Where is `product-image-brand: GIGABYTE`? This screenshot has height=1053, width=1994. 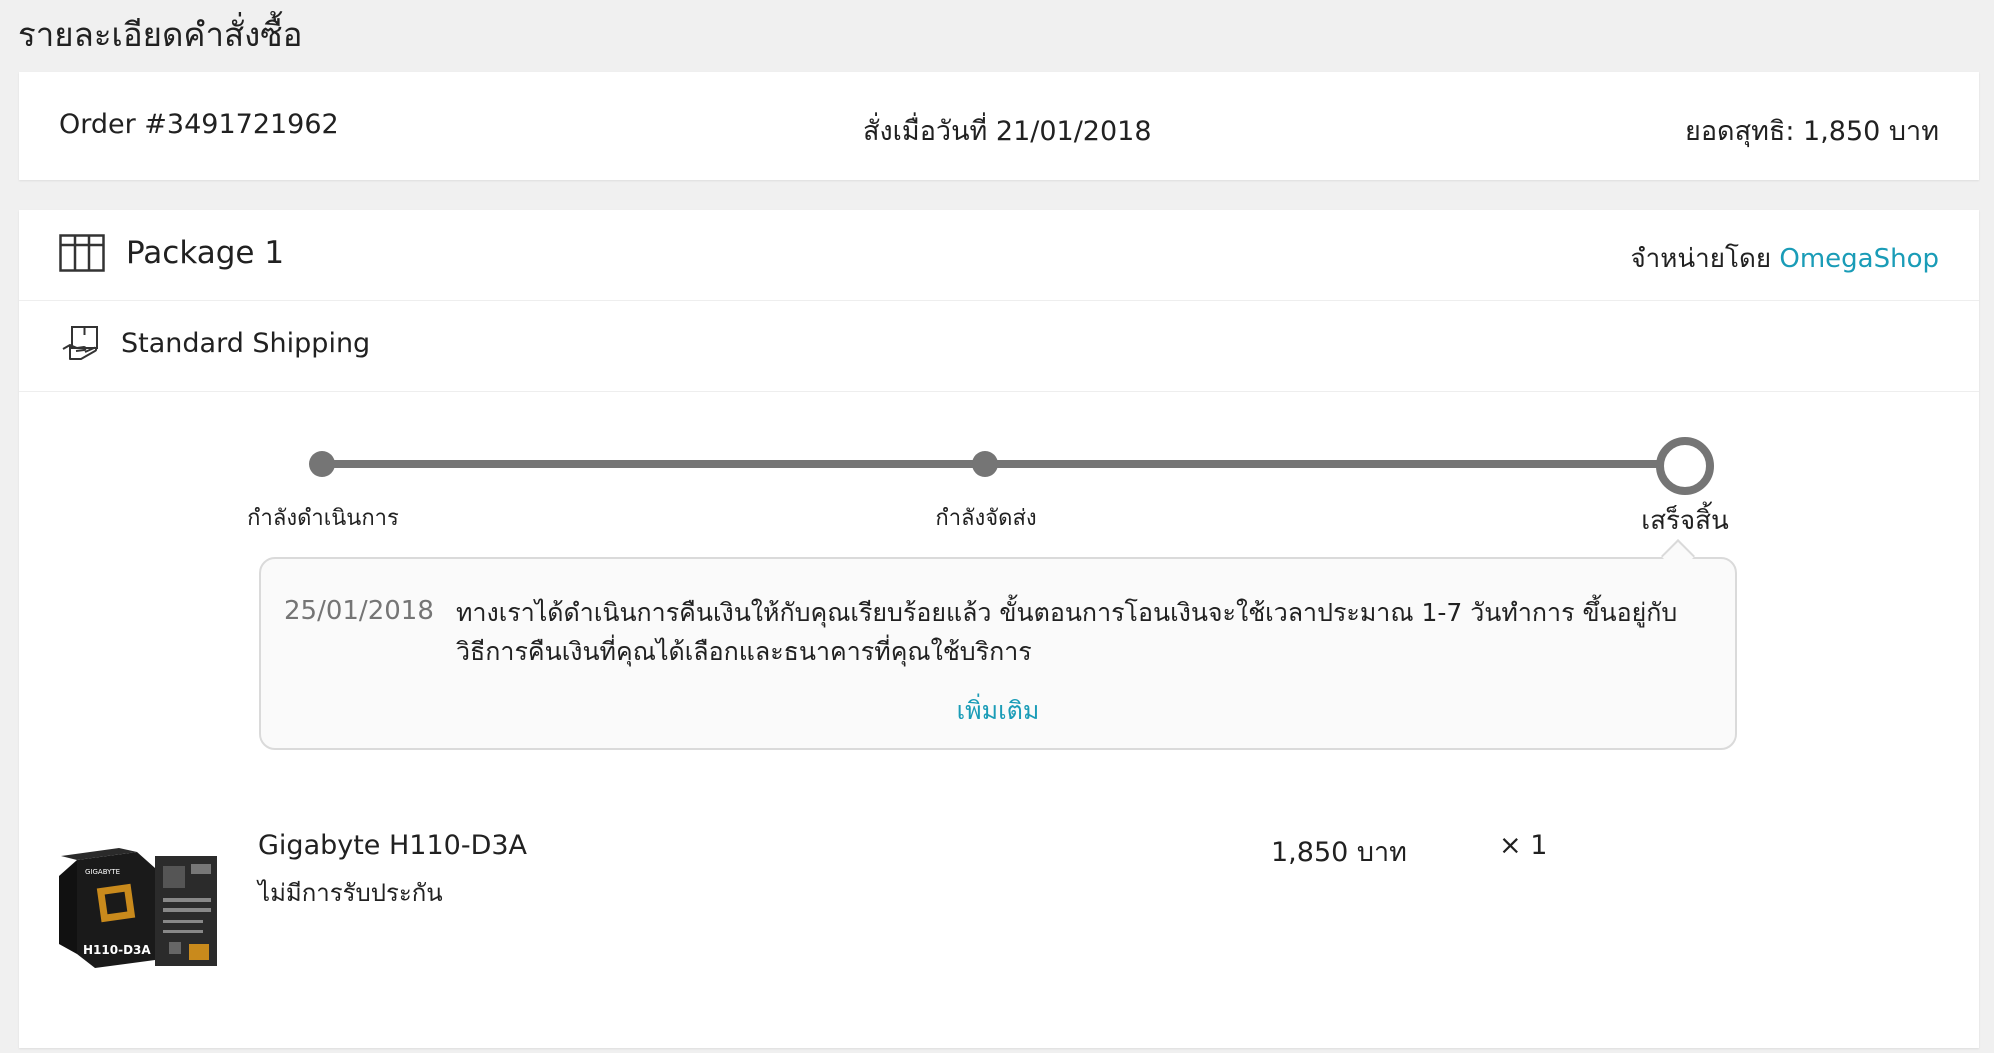 product-image-brand: GIGABYTE is located at coordinates (102, 872).